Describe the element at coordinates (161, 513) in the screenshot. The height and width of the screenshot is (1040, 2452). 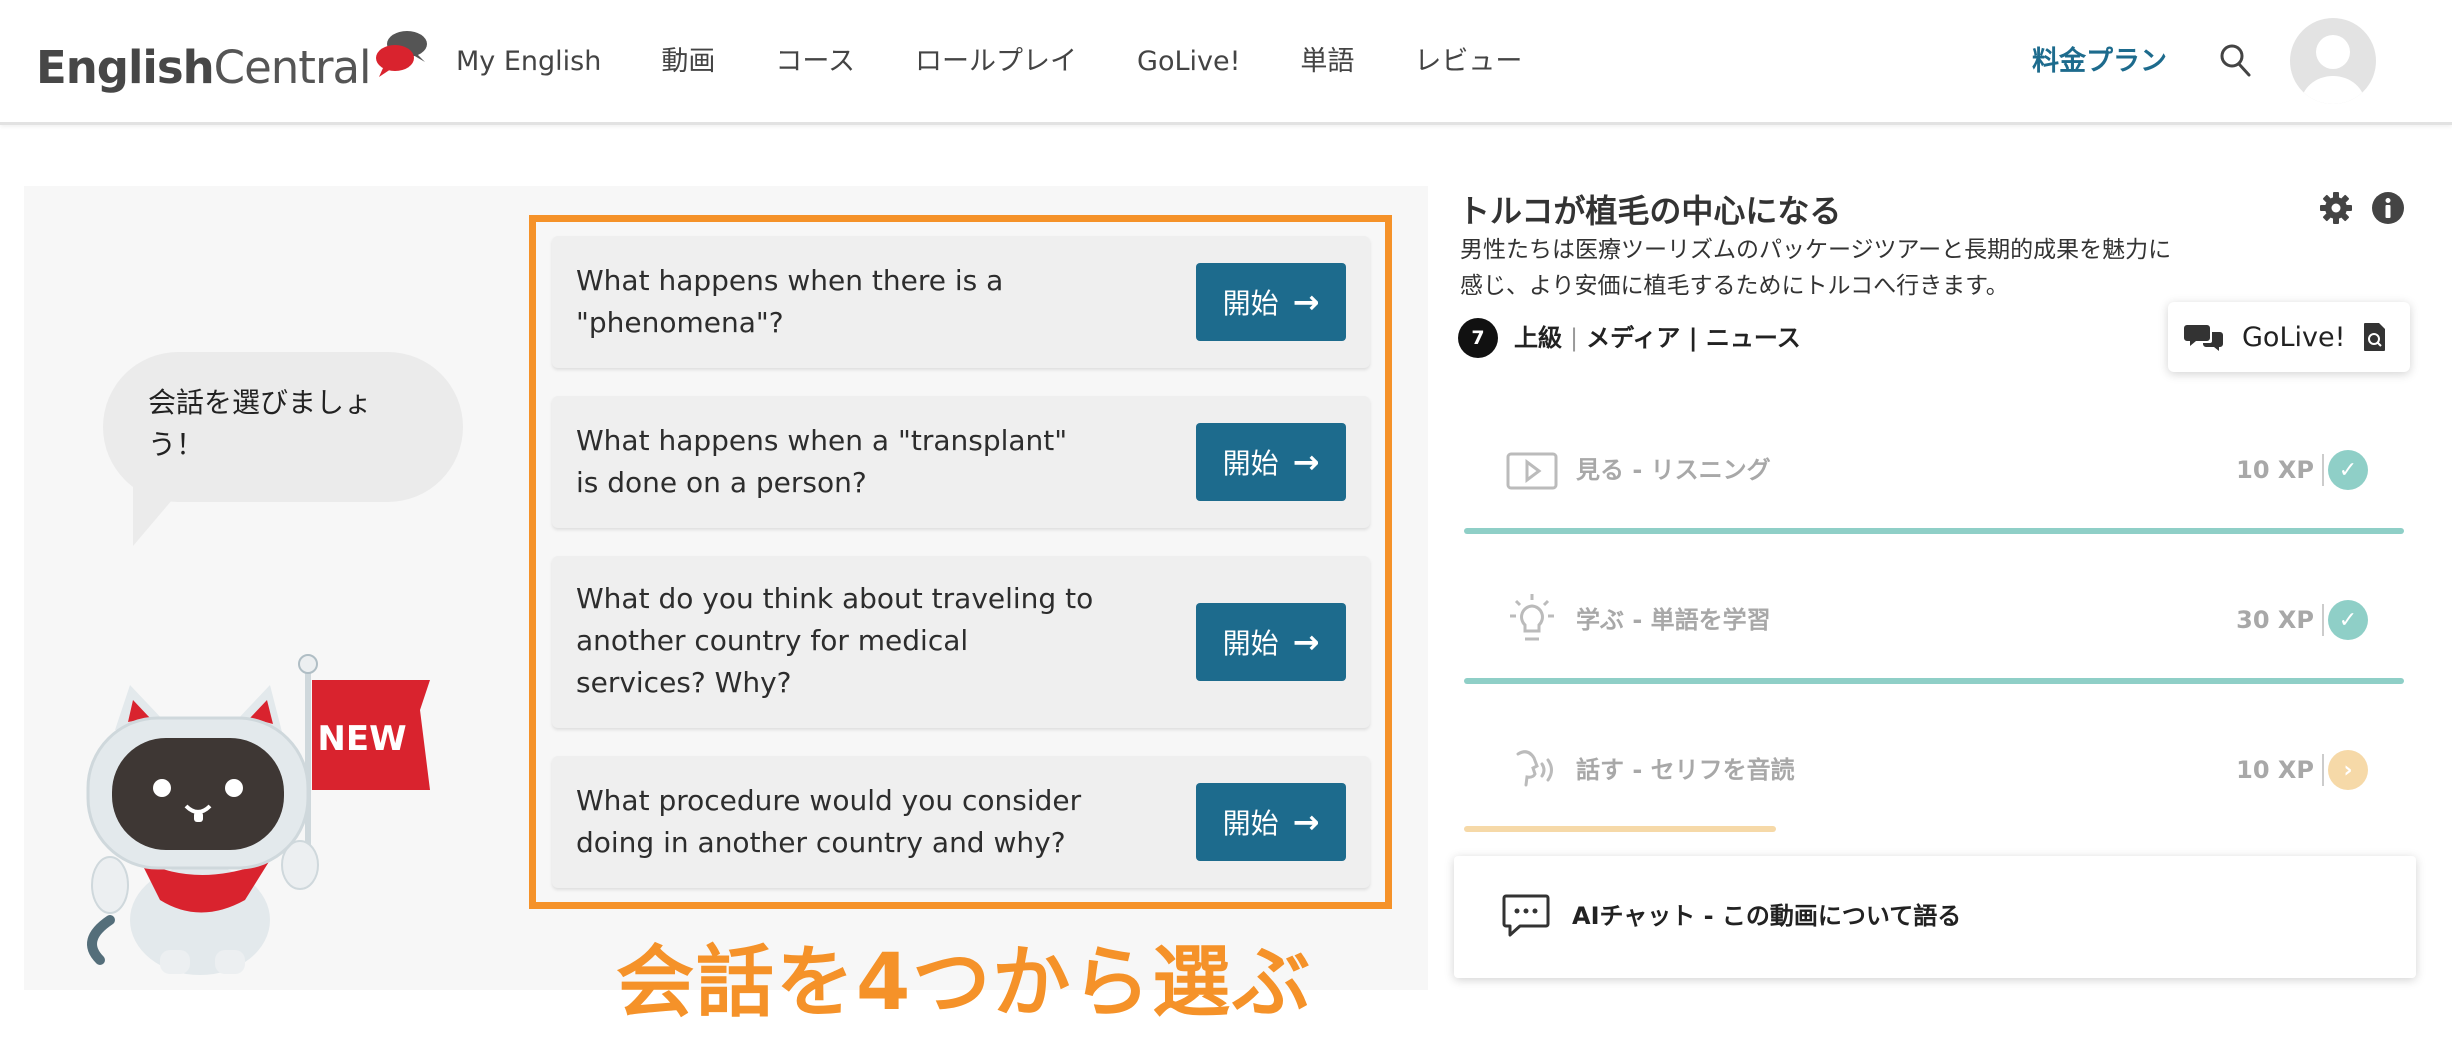
I see `speech-bubble-tail` at that location.